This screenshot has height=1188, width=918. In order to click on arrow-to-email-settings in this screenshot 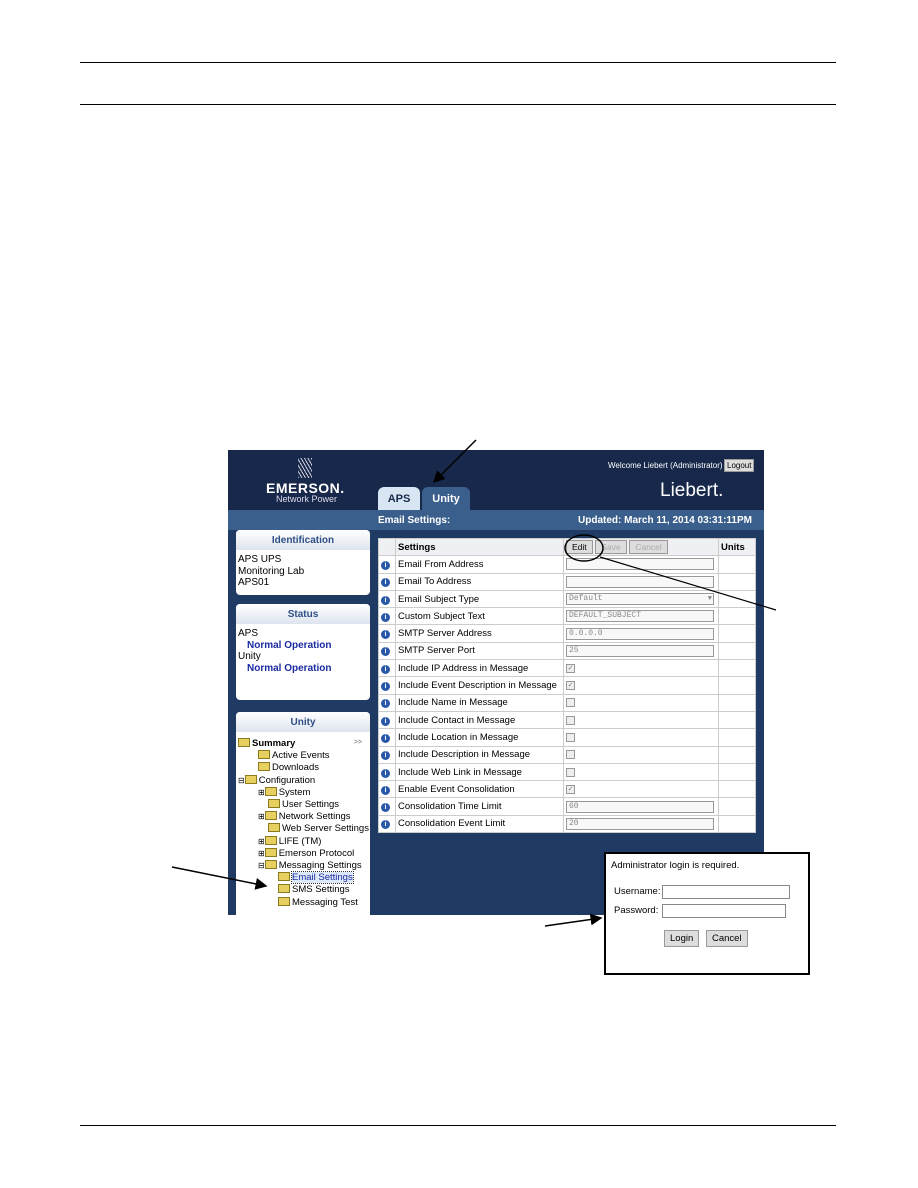, I will do `click(219, 878)`.